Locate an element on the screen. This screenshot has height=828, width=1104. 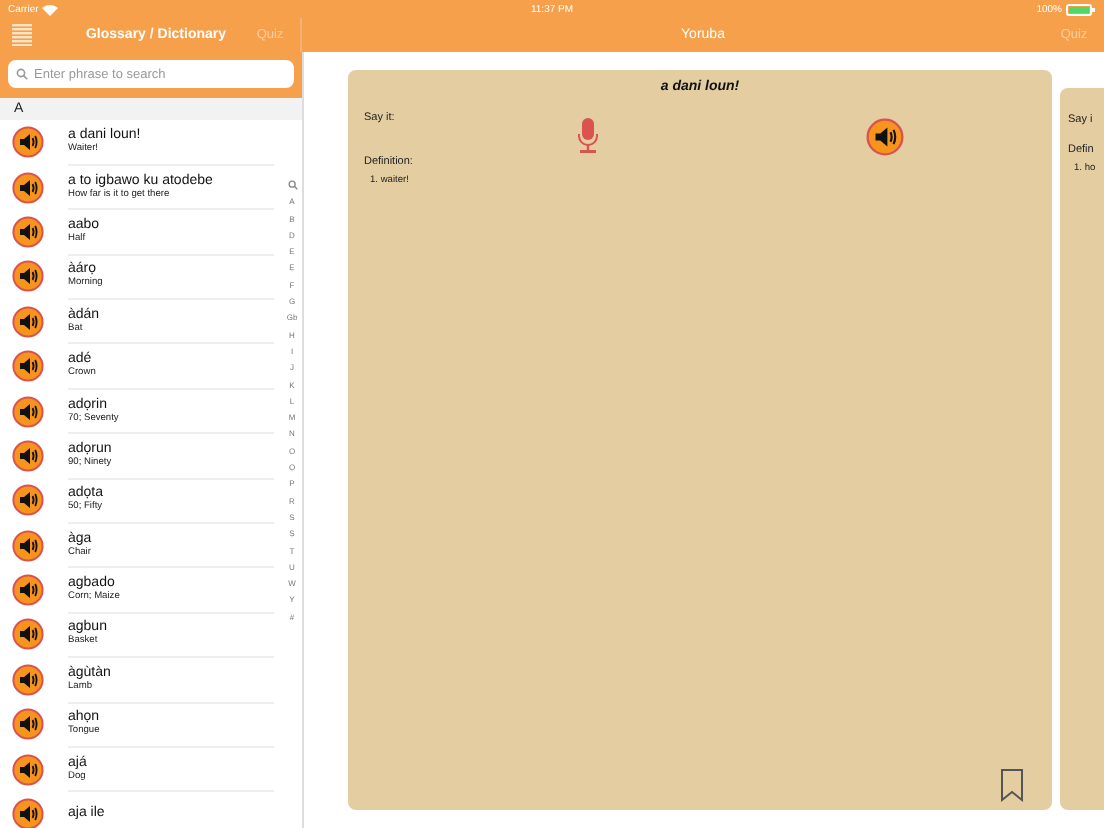
wifi-icon is located at coordinates (50, 9).